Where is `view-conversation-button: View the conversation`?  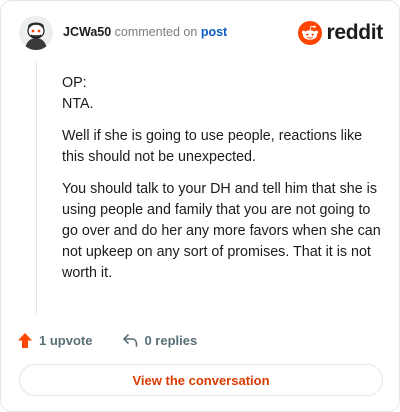
view-conversation-button: View the conversation is located at coordinates (201, 380).